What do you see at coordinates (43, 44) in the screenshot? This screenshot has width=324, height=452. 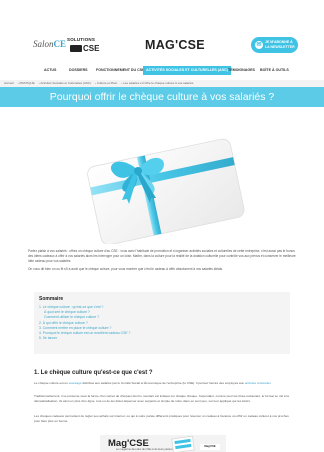 I see `logo-script-text: Salon` at bounding box center [43, 44].